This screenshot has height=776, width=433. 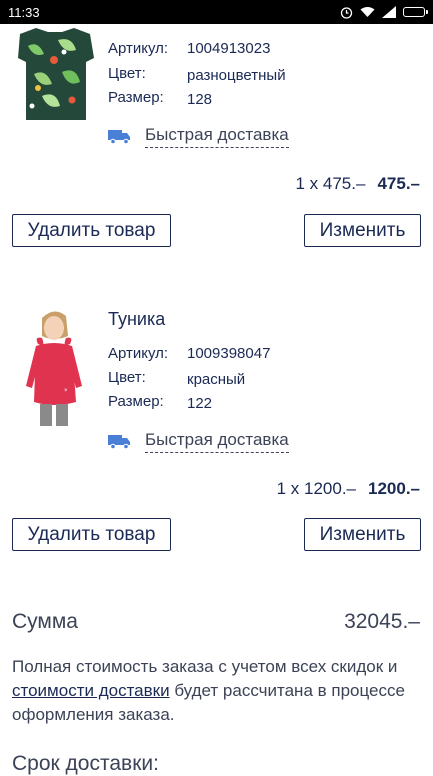 What do you see at coordinates (229, 48) in the screenshot?
I see `sku-value: 1004913023` at bounding box center [229, 48].